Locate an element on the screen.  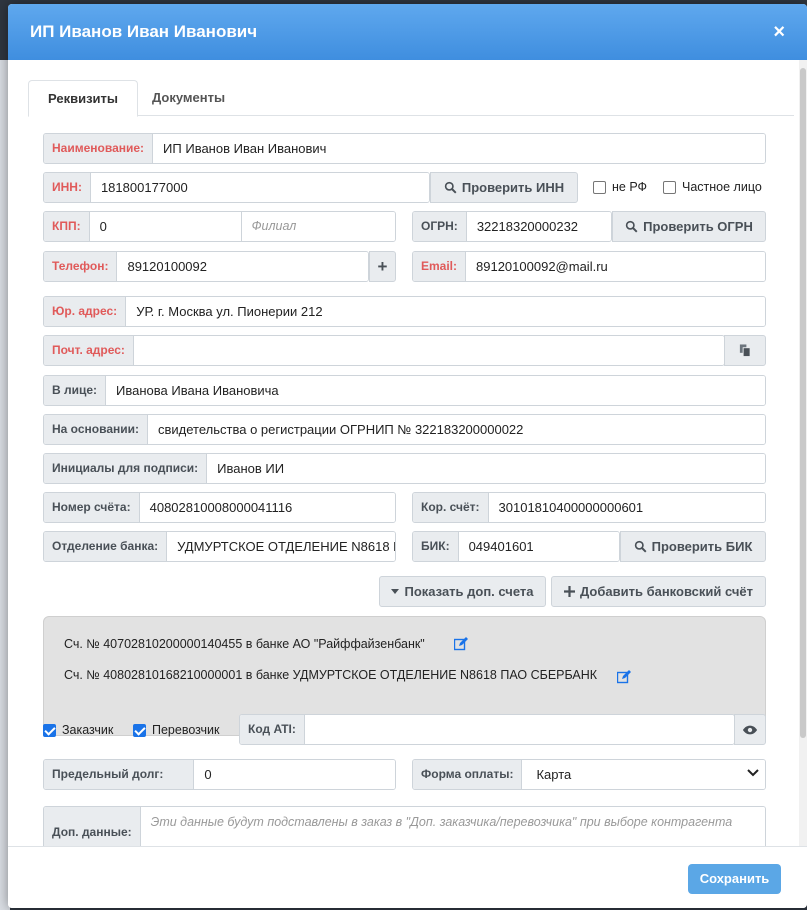
plus-icon is located at coordinates (569, 591).